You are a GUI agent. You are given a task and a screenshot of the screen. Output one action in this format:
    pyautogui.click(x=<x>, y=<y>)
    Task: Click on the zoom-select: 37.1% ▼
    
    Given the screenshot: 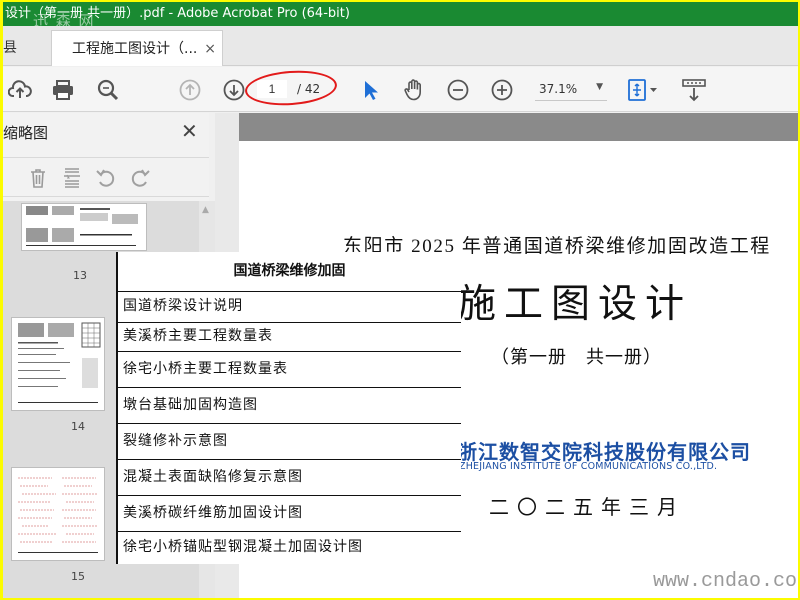 What is the action you would take?
    pyautogui.click(x=571, y=90)
    